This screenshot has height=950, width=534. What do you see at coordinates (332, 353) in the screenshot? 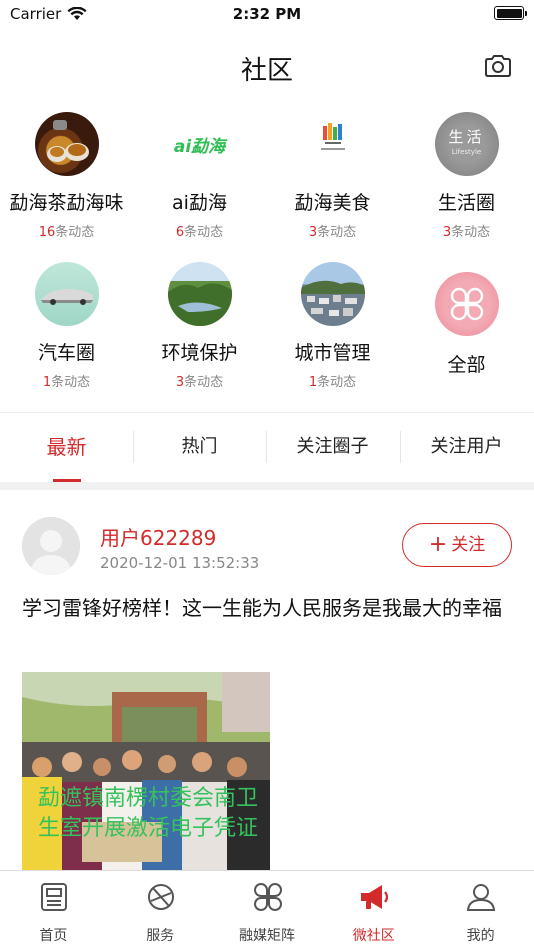
I see `circle-name: 城市管理` at bounding box center [332, 353].